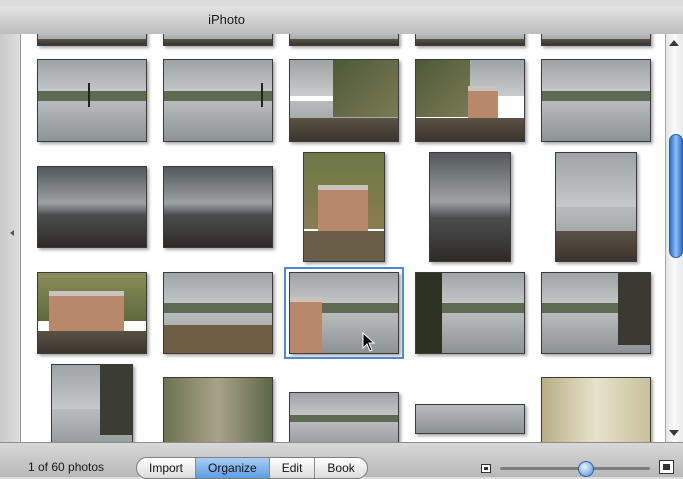 This screenshot has width=683, height=479. I want to click on edit-button: Edit, so click(293, 468).